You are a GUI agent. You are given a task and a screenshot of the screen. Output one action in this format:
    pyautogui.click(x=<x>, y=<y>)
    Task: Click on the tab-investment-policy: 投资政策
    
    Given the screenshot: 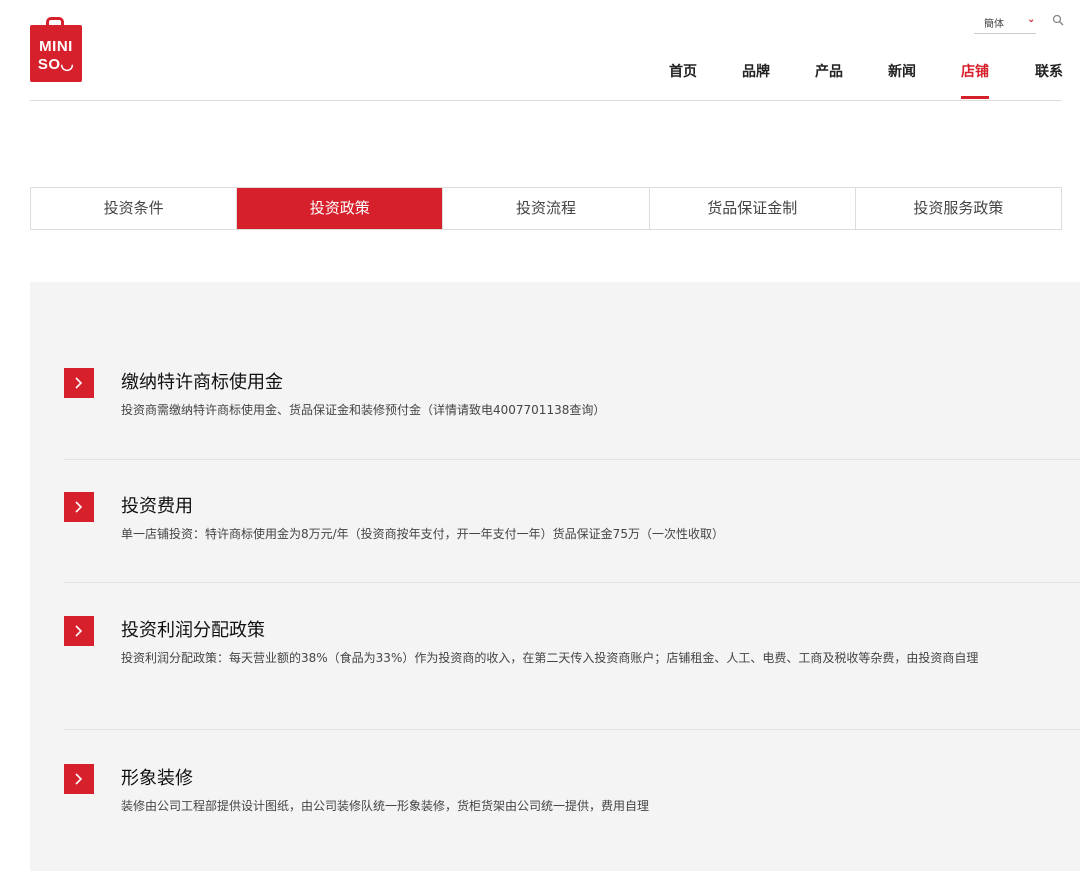 What is the action you would take?
    pyautogui.click(x=340, y=208)
    